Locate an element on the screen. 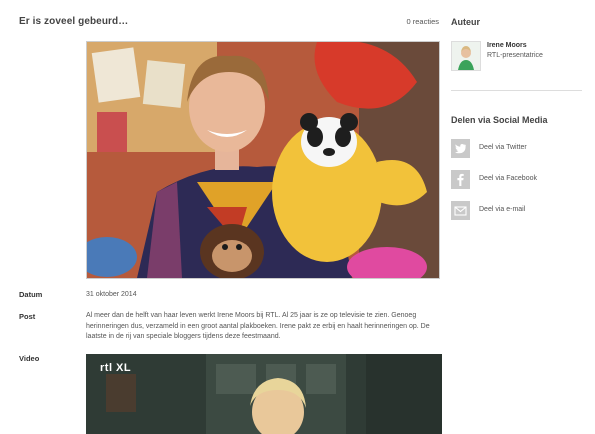 This screenshot has width=595, height=434. share-email-button: Deel via e-mail is located at coordinates (518, 211).